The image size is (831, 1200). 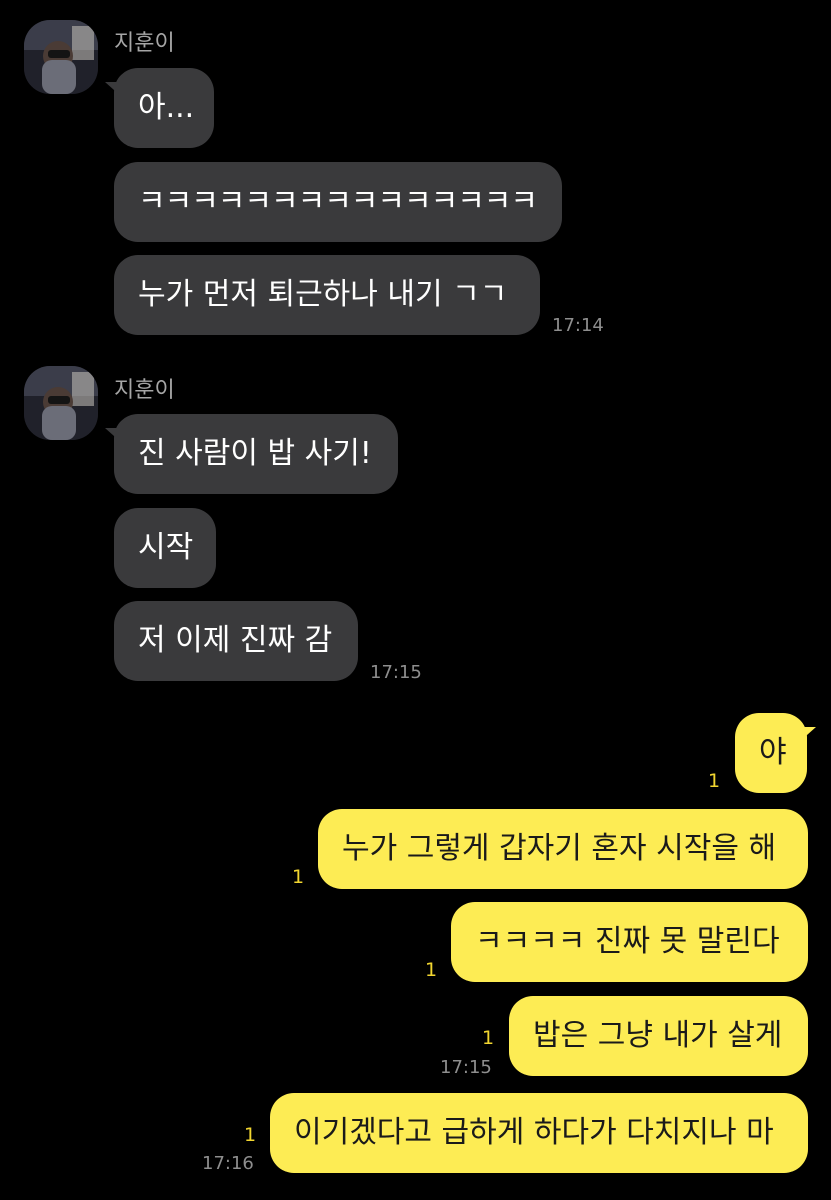 I want to click on outgoing-message-bubble: 누가 그렇게 갑자기 혼자 시작을 해, so click(x=563, y=849).